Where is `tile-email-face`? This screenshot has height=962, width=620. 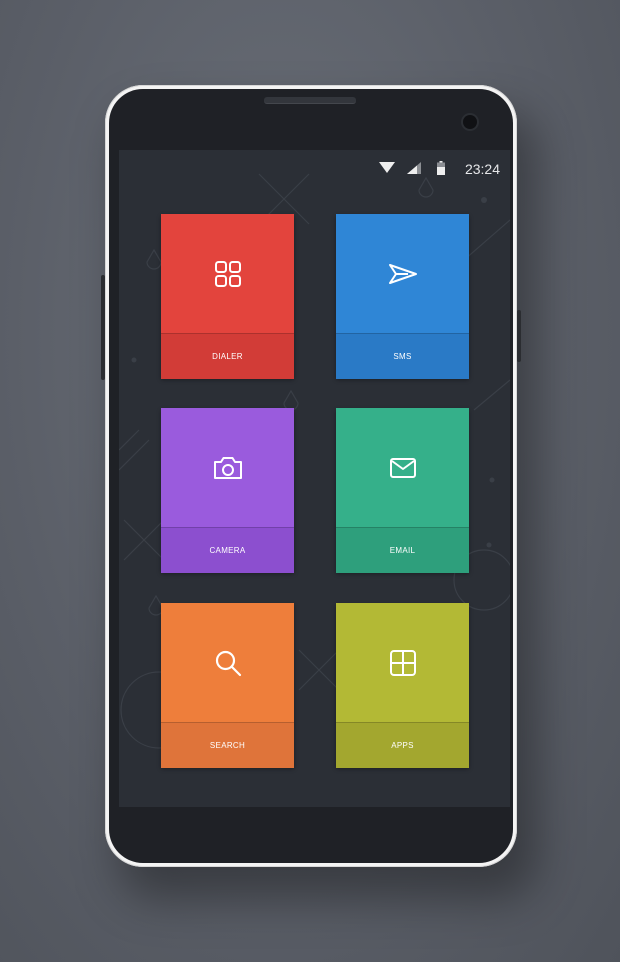
tile-email-face is located at coordinates (402, 467).